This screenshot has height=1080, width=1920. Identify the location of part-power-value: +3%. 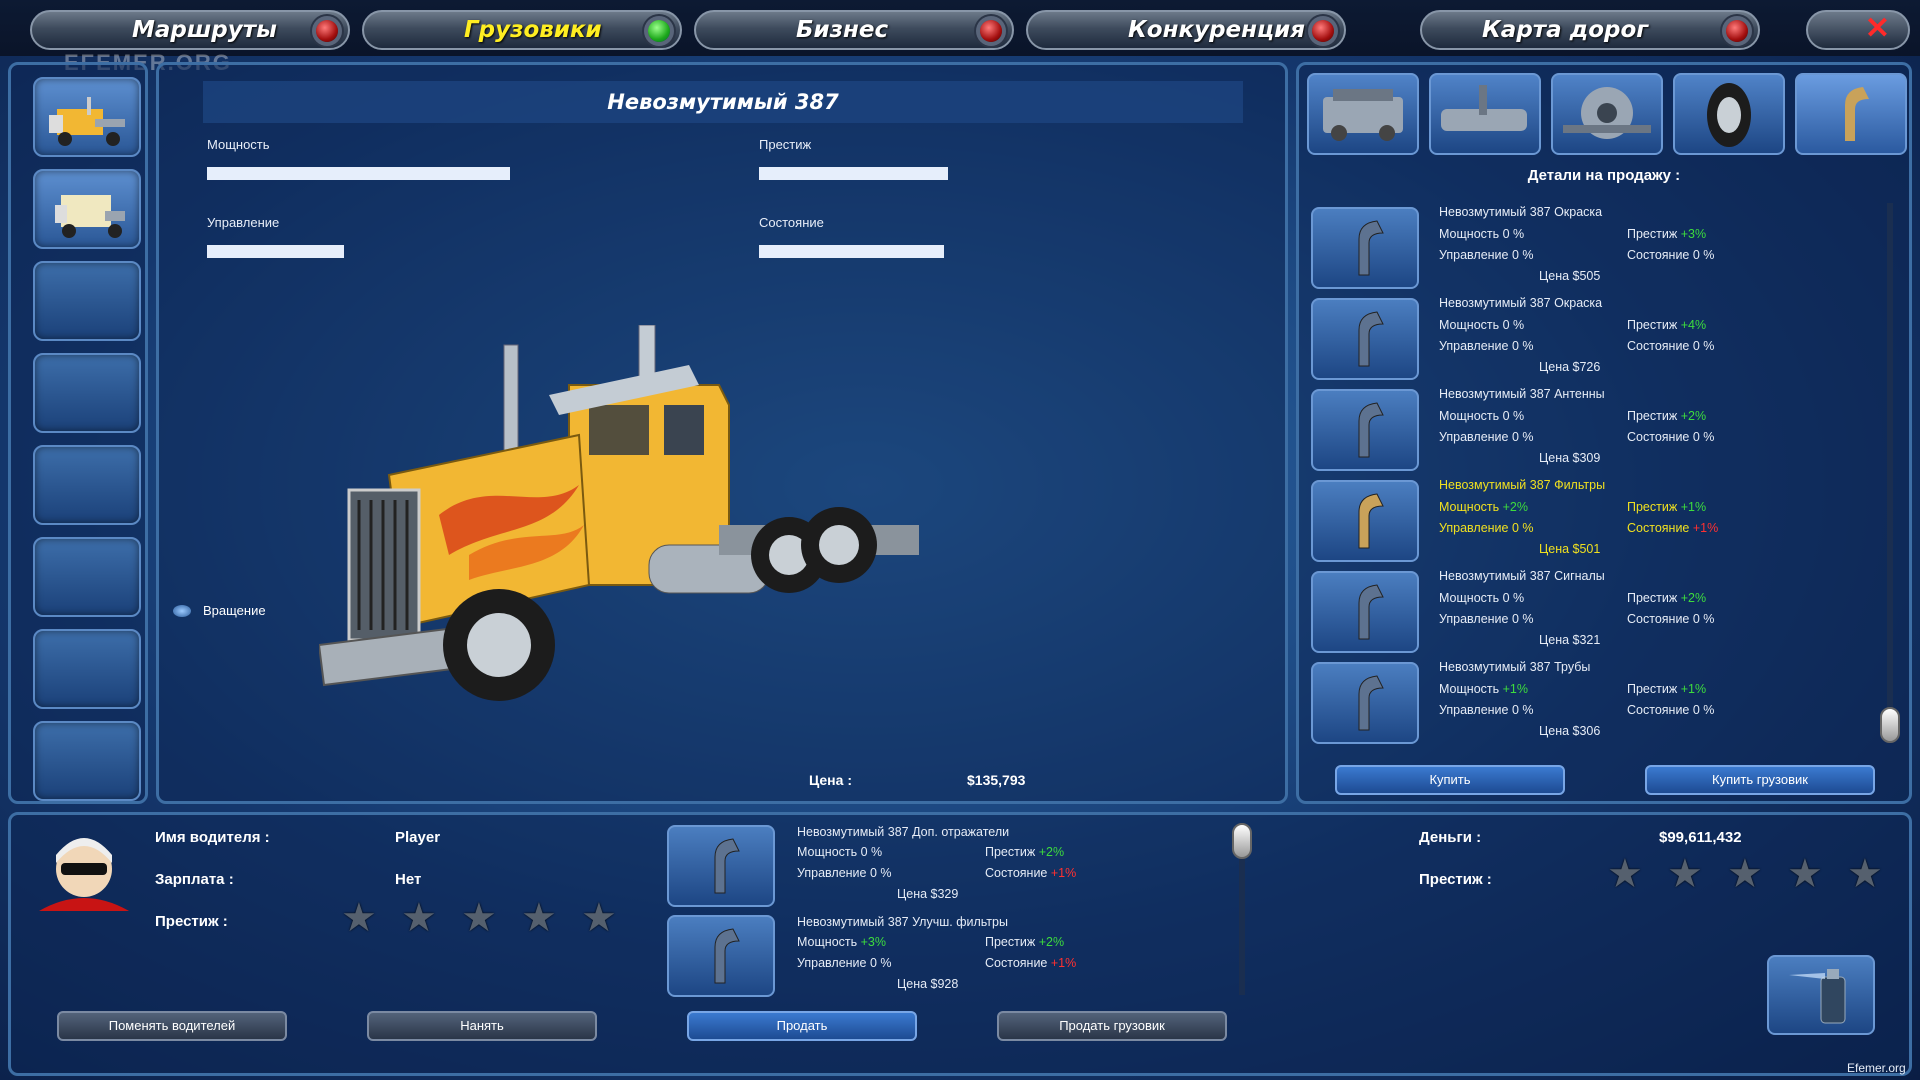
(873, 942).